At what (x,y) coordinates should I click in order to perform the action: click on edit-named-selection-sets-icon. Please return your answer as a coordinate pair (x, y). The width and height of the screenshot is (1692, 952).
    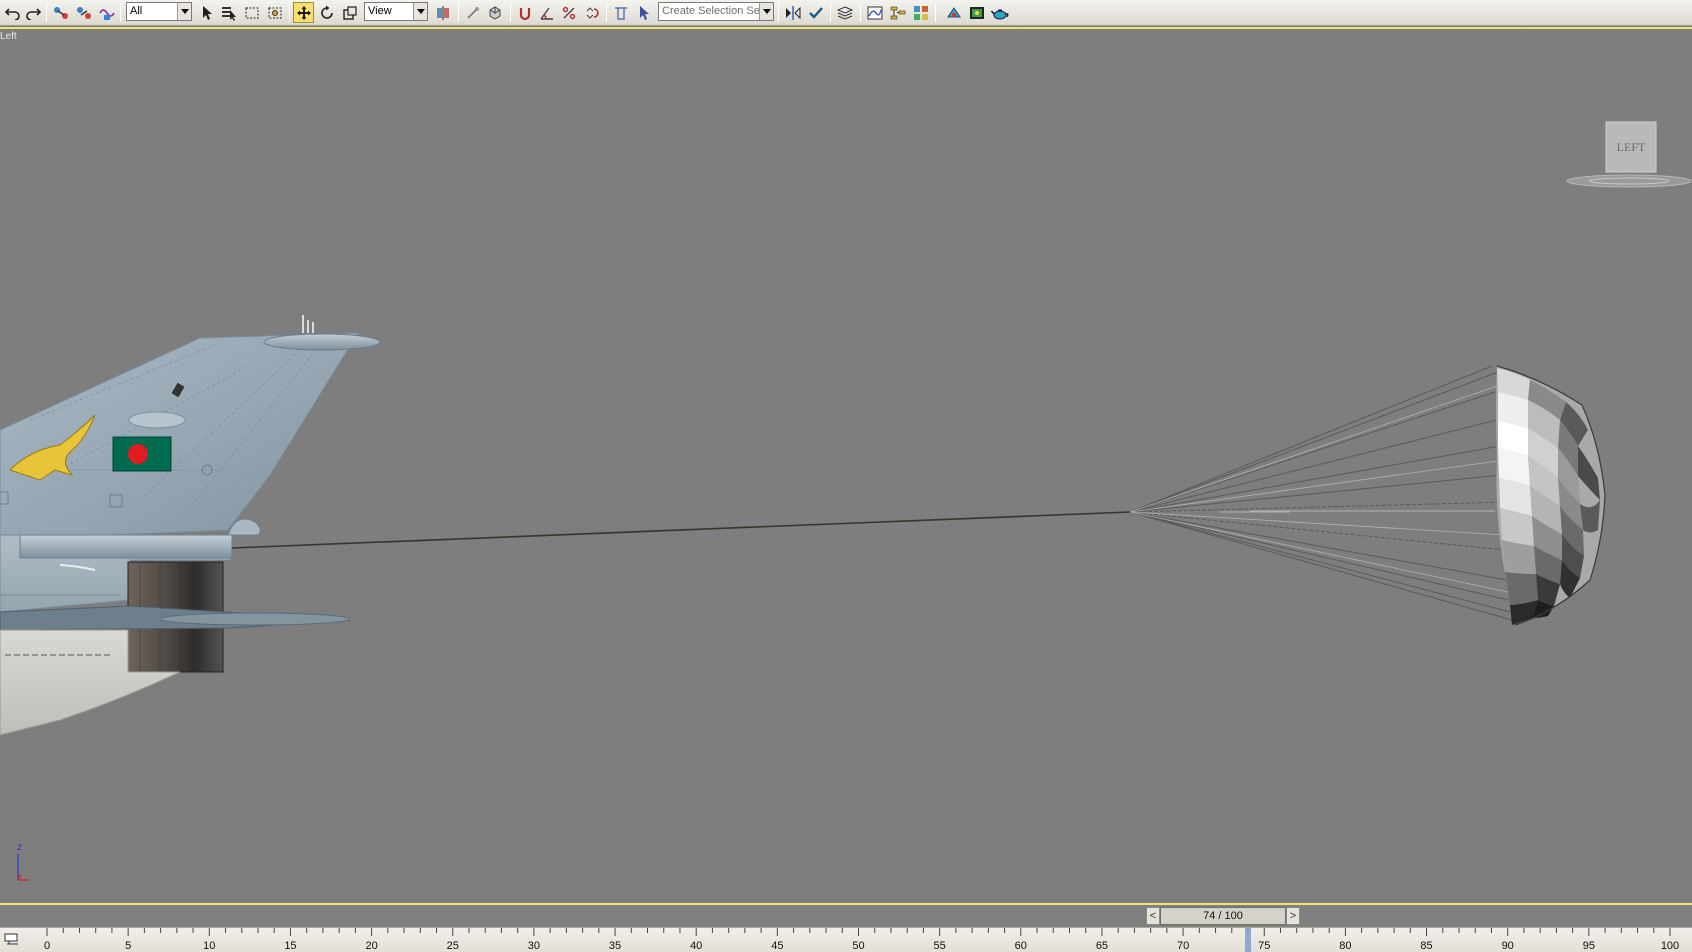
    Looking at the image, I should click on (620, 12).